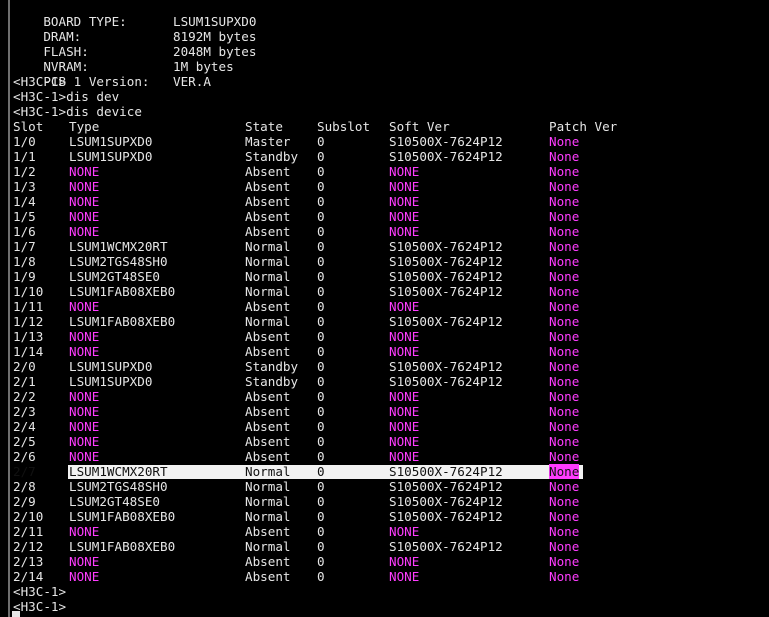  What do you see at coordinates (24, 201) in the screenshot?
I see `slot-cell: 1/4` at bounding box center [24, 201].